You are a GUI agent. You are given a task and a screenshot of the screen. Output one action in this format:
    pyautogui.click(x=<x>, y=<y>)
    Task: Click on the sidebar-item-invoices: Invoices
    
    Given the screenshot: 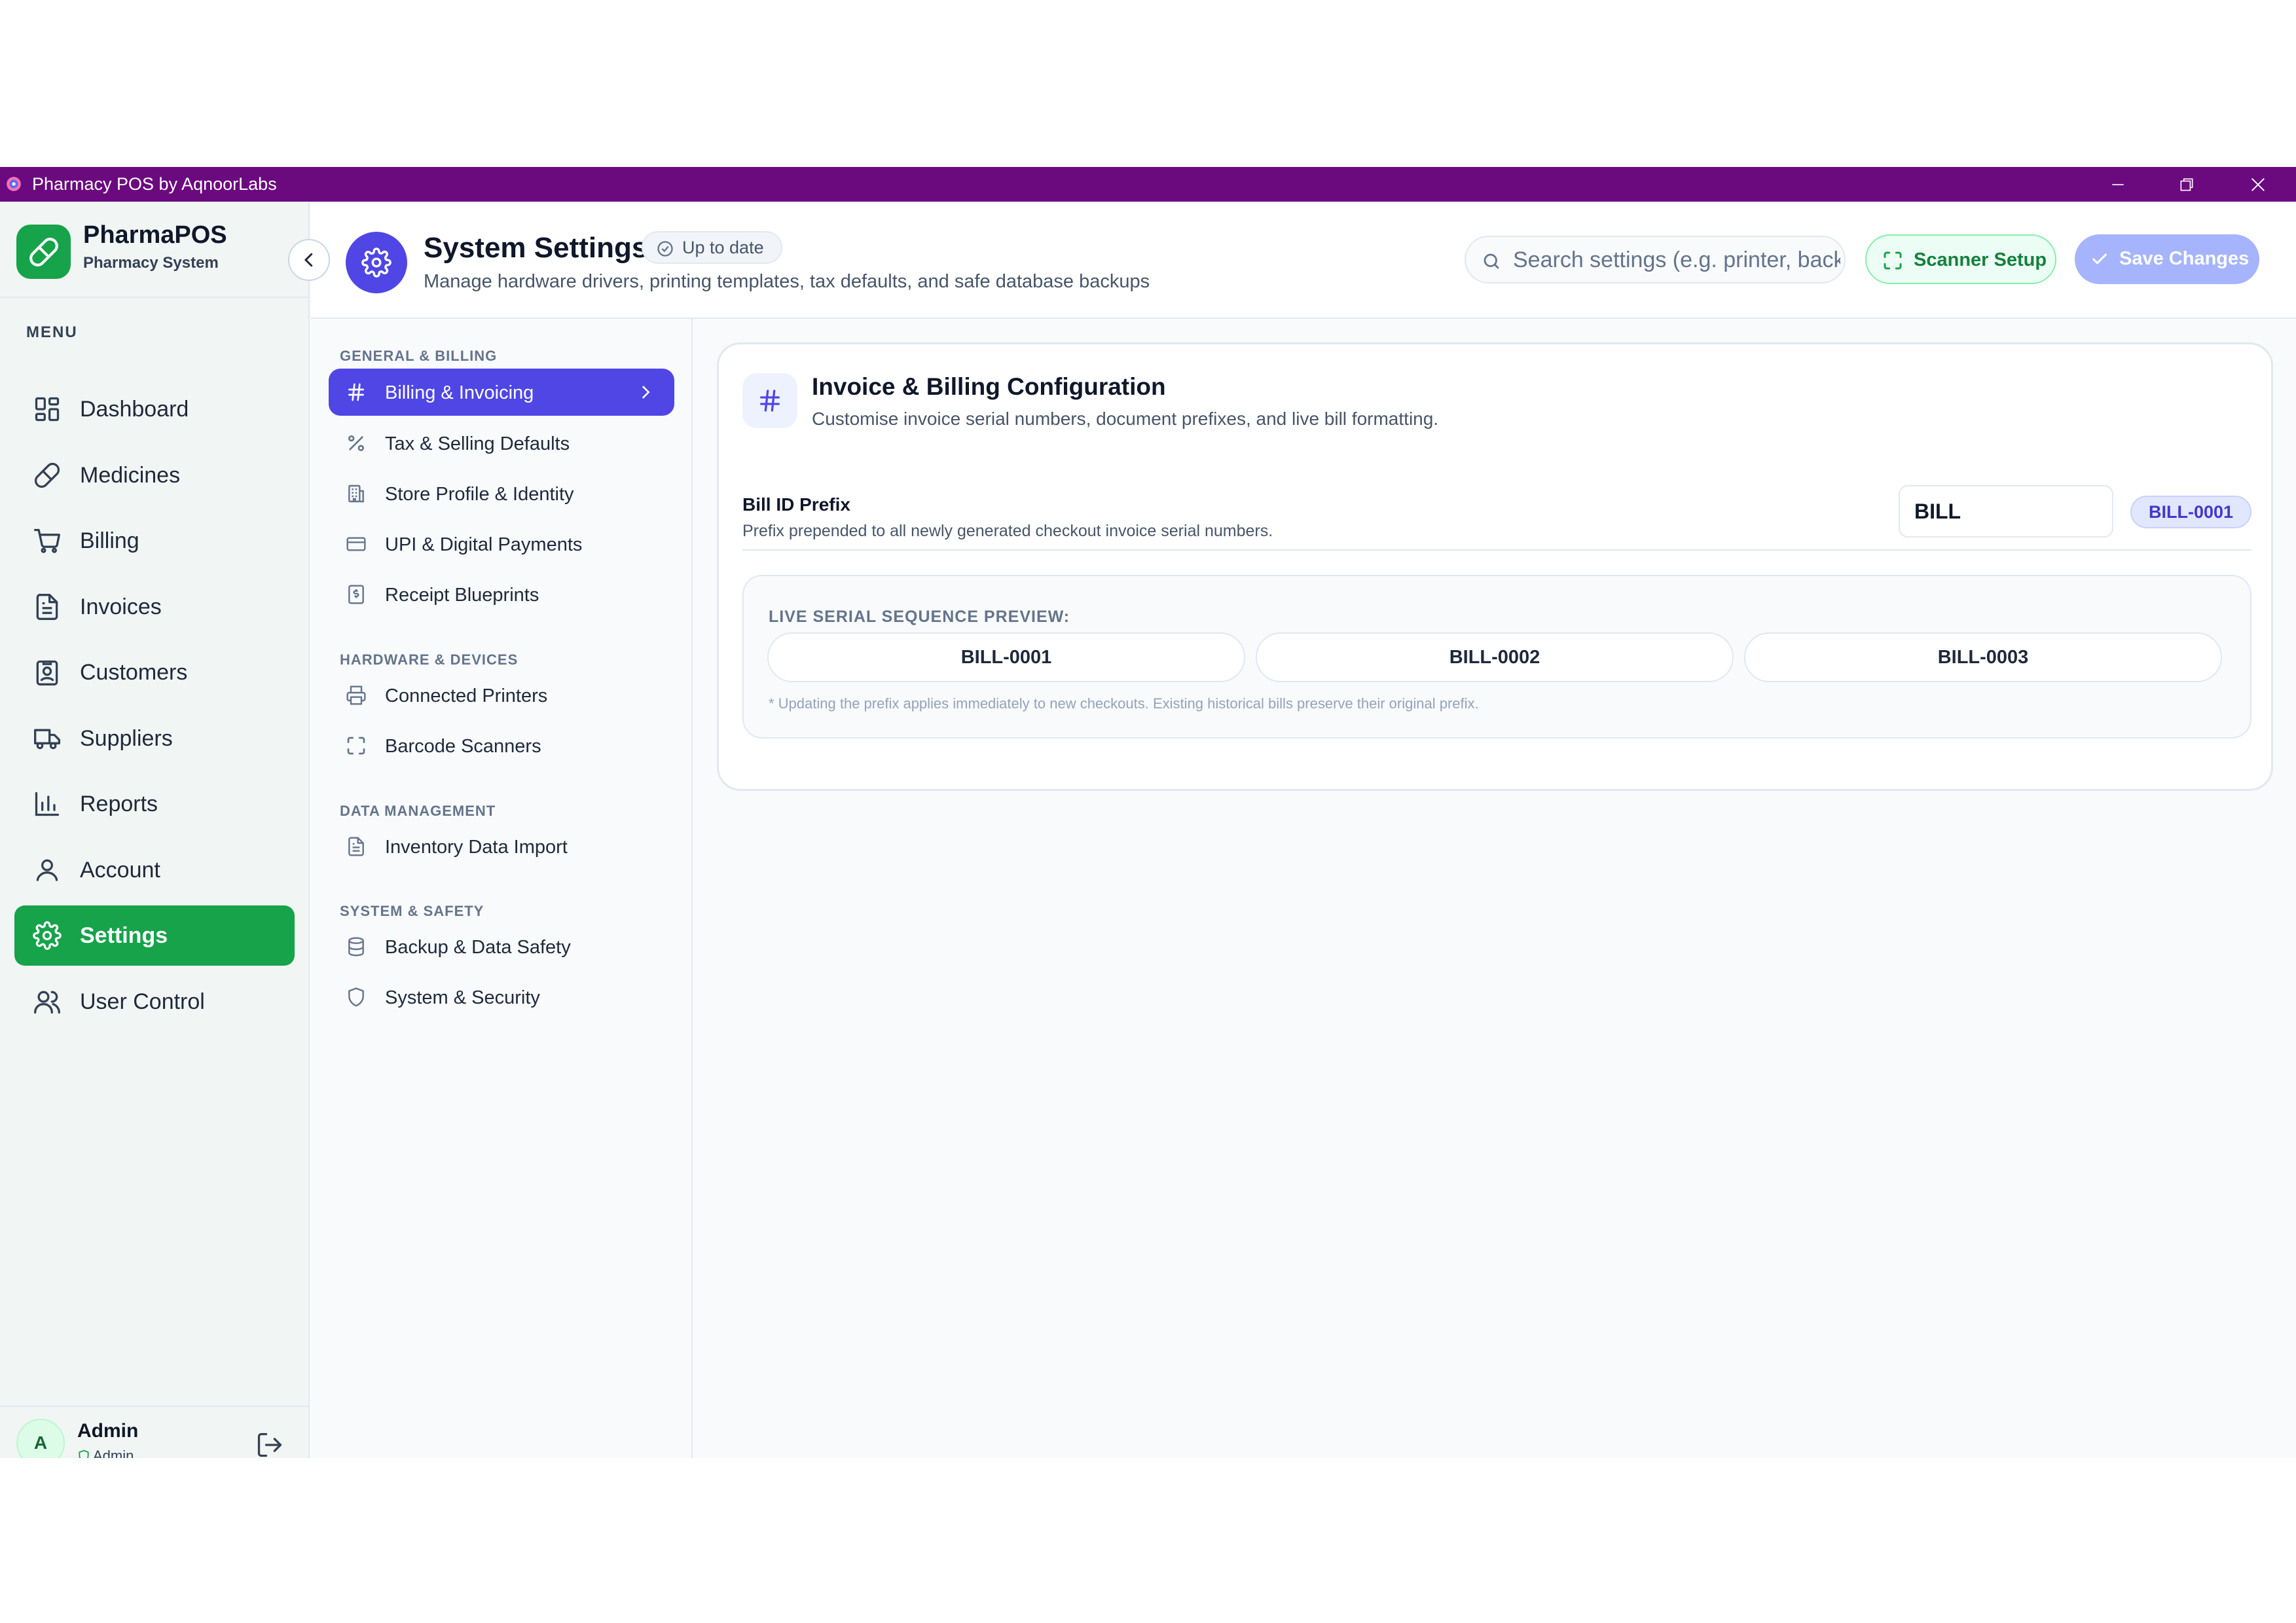 What is the action you would take?
    pyautogui.click(x=154, y=607)
    